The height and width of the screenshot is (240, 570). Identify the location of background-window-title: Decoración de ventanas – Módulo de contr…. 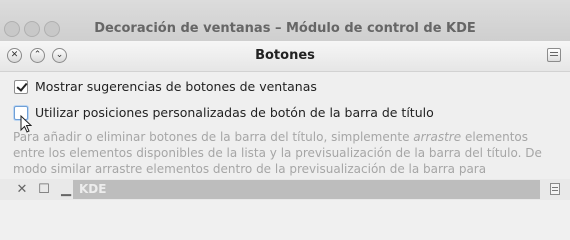
(285, 28).